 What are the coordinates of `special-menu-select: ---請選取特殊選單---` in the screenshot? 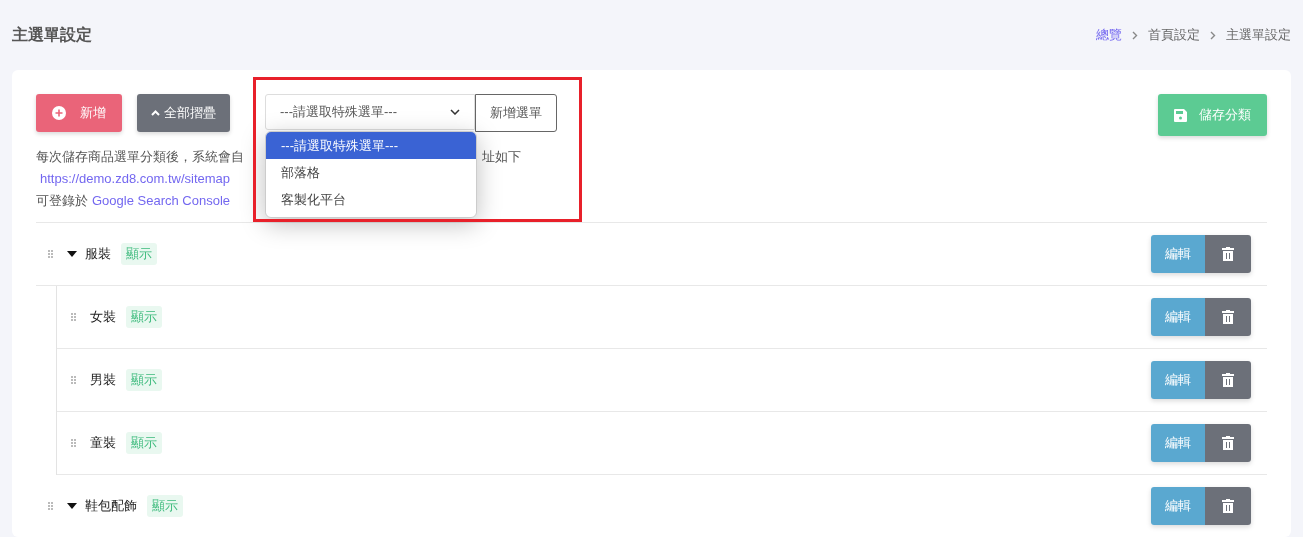 It's located at (370, 112).